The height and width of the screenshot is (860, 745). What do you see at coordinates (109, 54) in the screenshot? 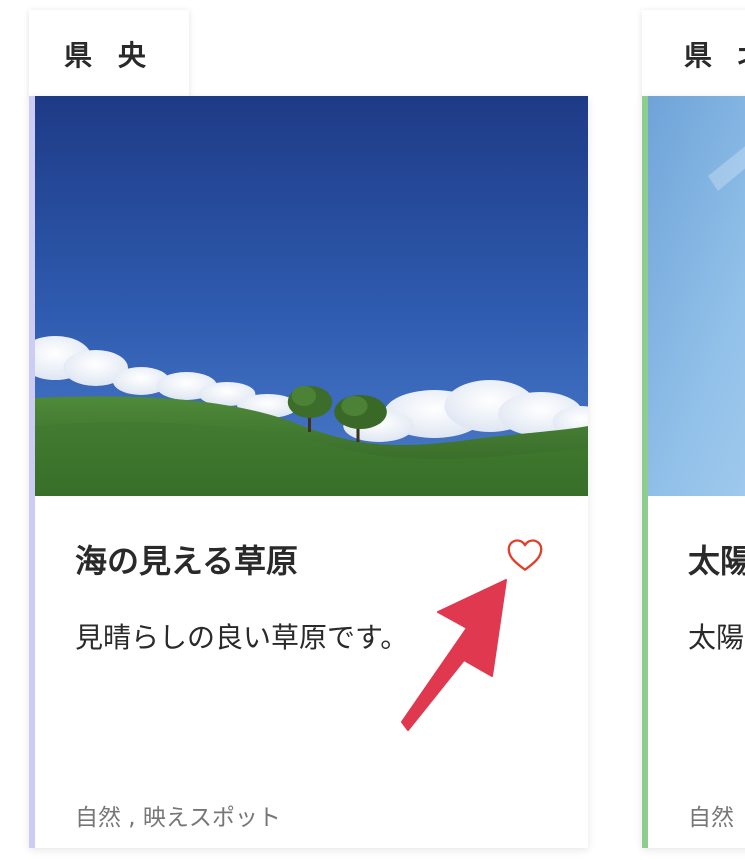
I see `region-tab-kenou: 県 央` at bounding box center [109, 54].